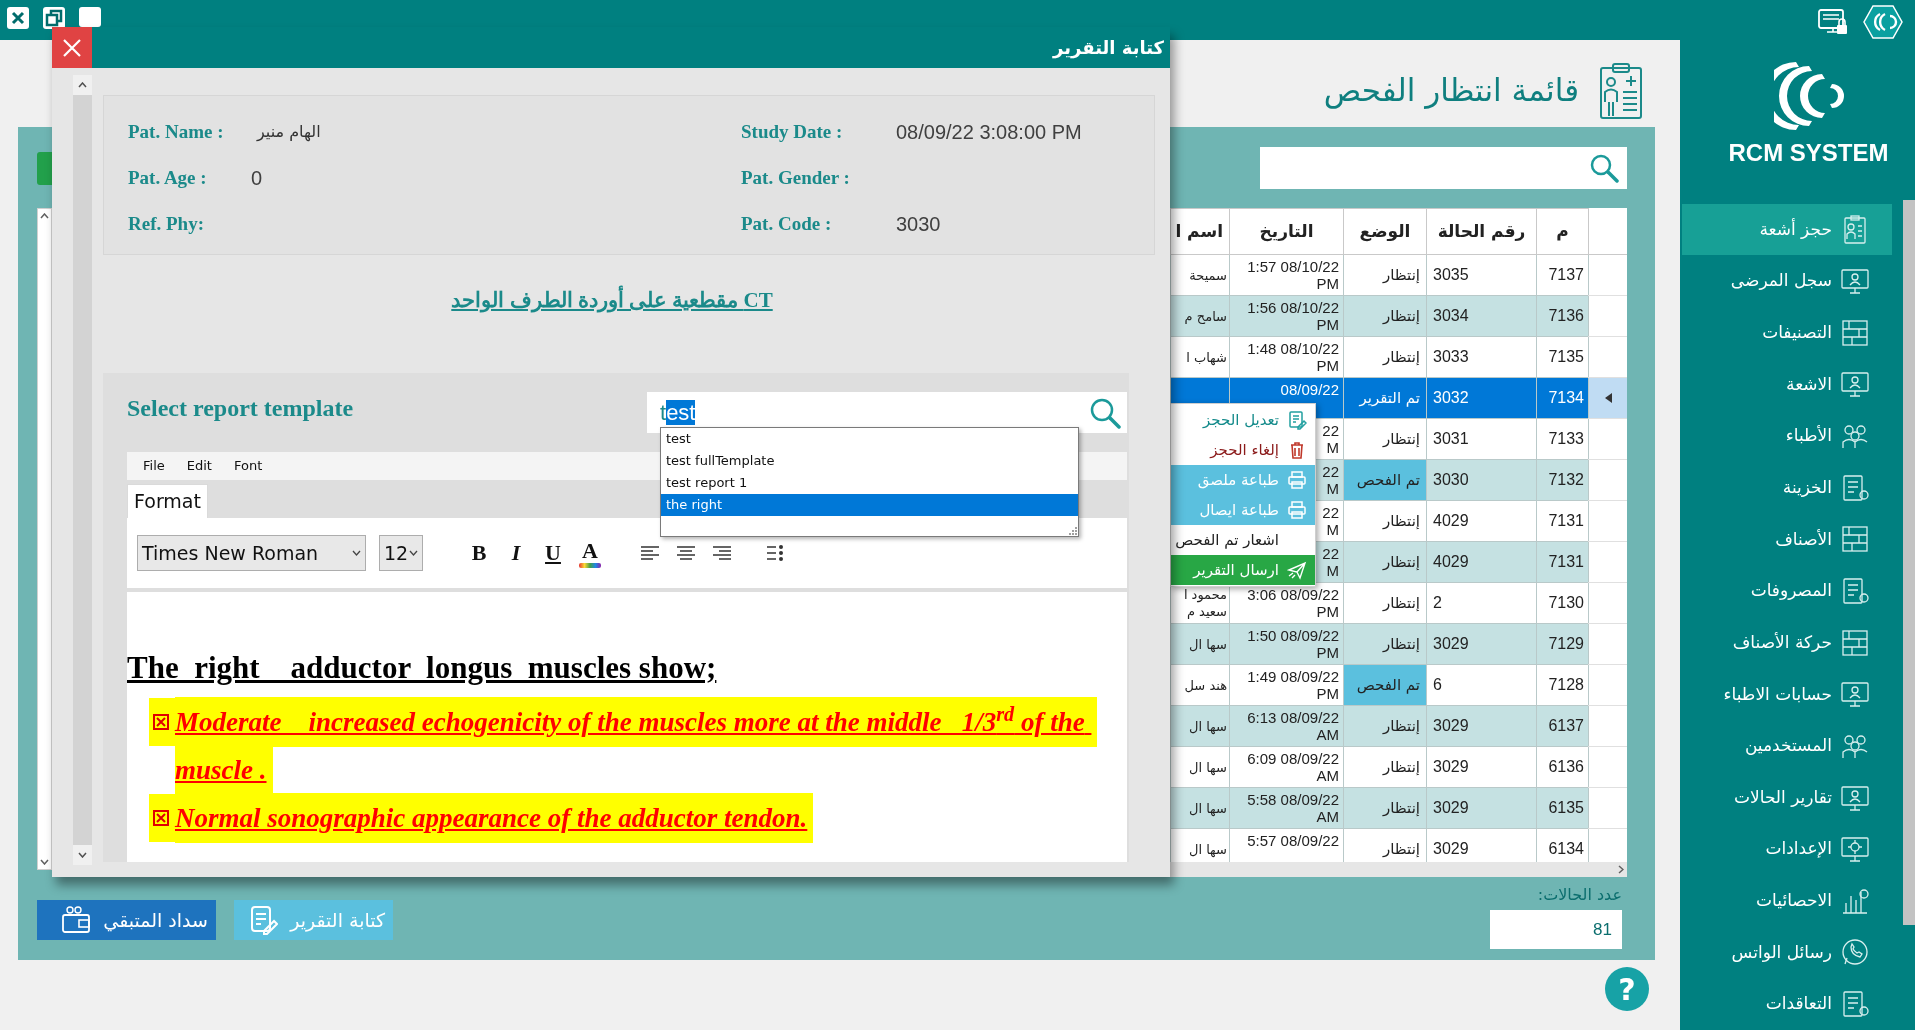 The width and height of the screenshot is (1915, 1030). I want to click on printer-icon, so click(1297, 510).